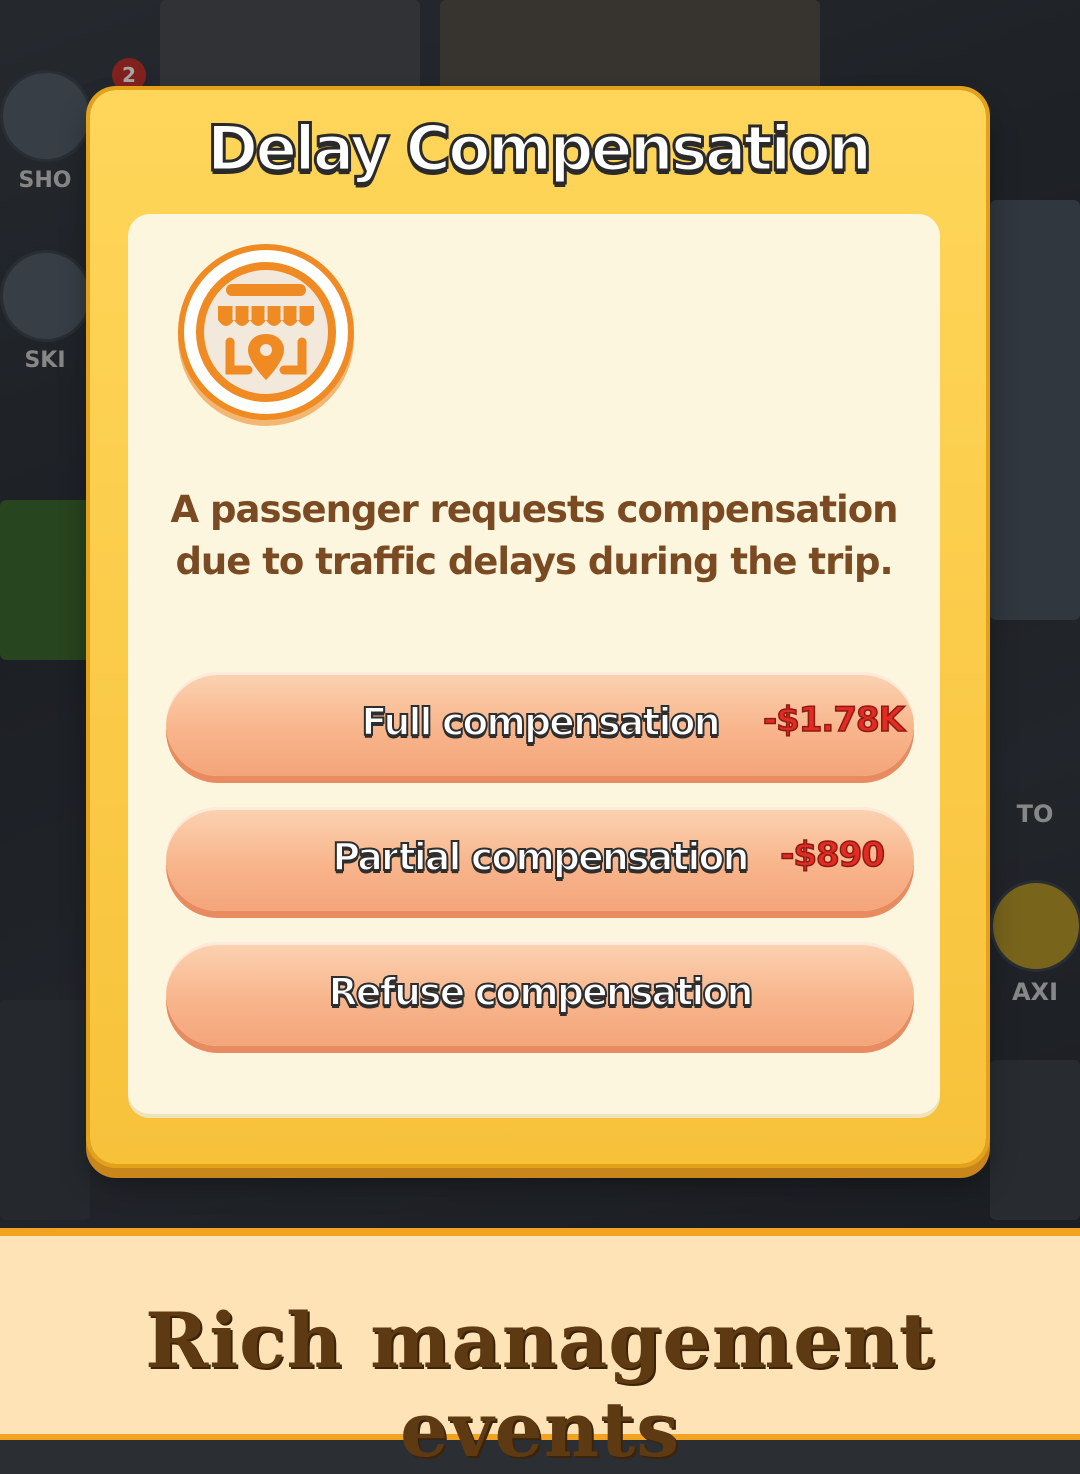  What do you see at coordinates (540, 724) in the screenshot?
I see `full-compensation-button: Full compensation -$1.78K` at bounding box center [540, 724].